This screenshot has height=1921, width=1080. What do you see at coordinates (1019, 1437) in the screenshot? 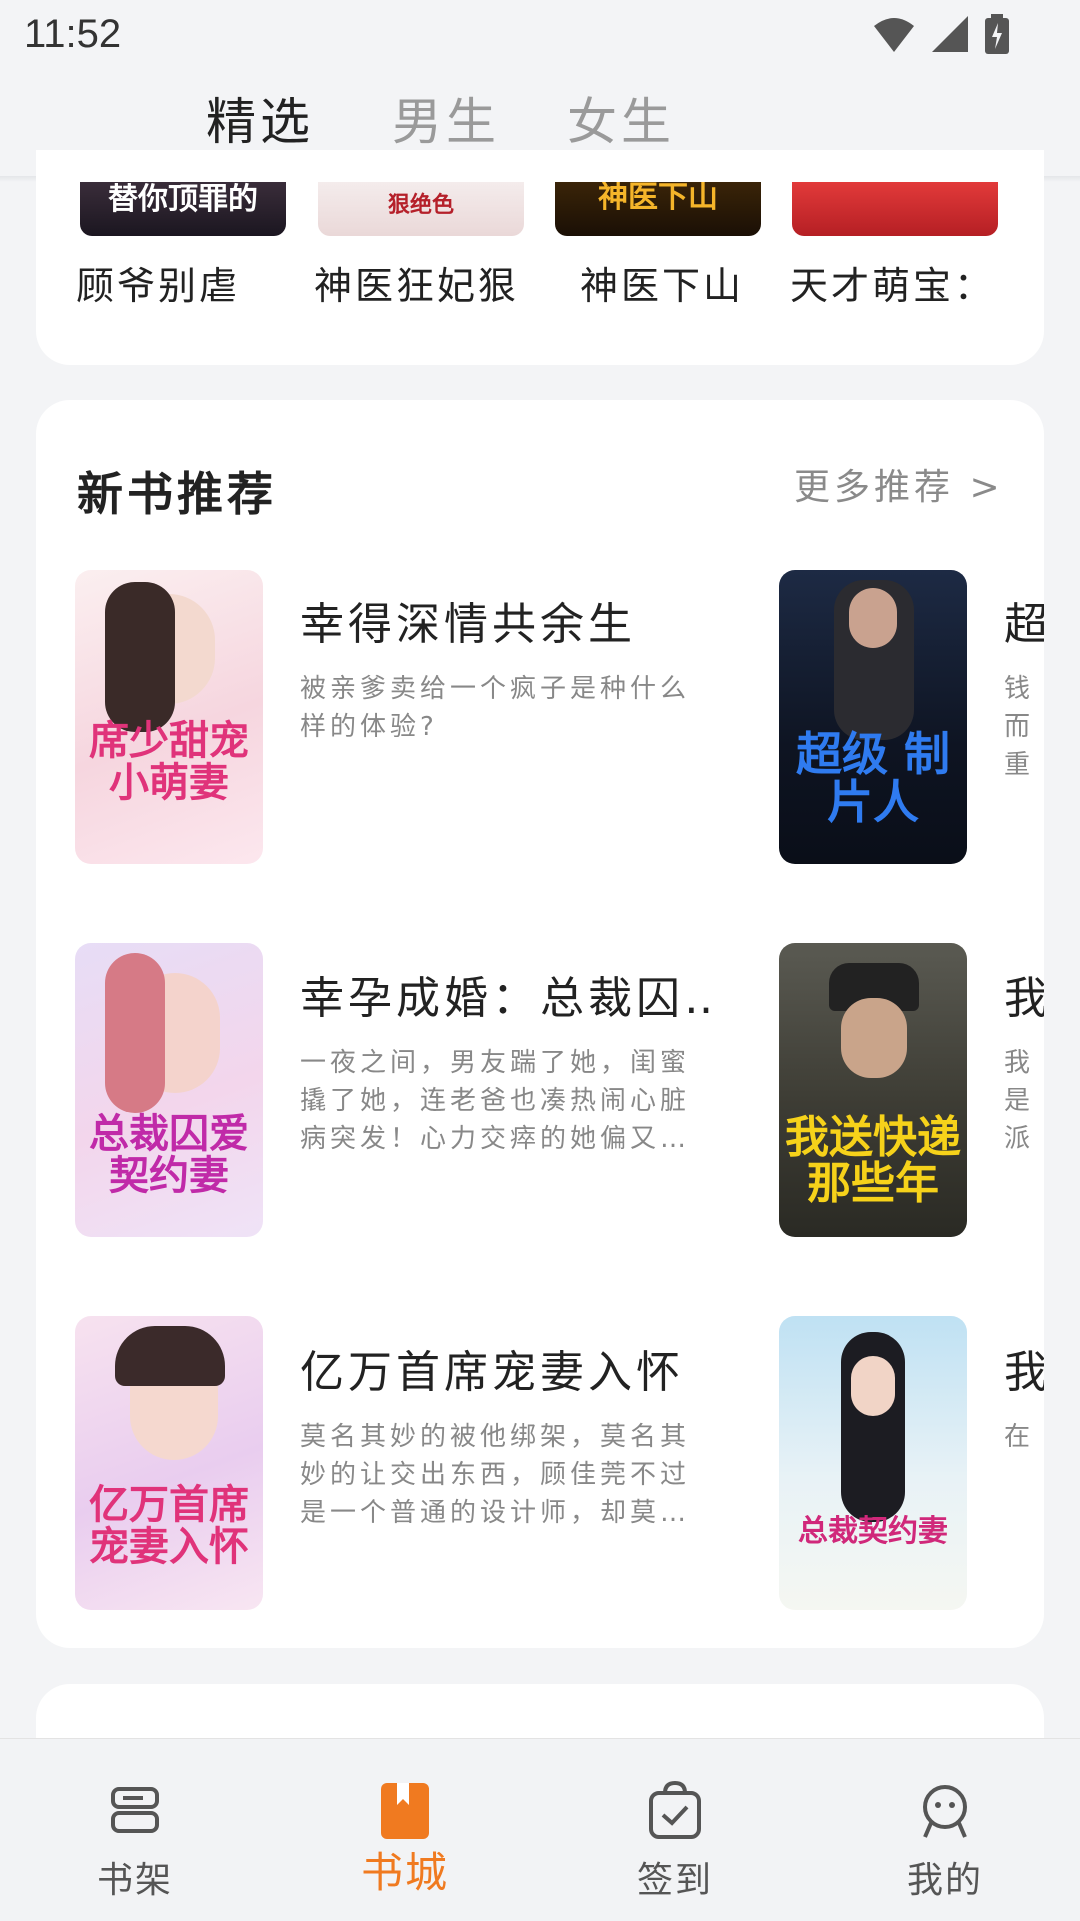
I see `book-description: 在占` at bounding box center [1019, 1437].